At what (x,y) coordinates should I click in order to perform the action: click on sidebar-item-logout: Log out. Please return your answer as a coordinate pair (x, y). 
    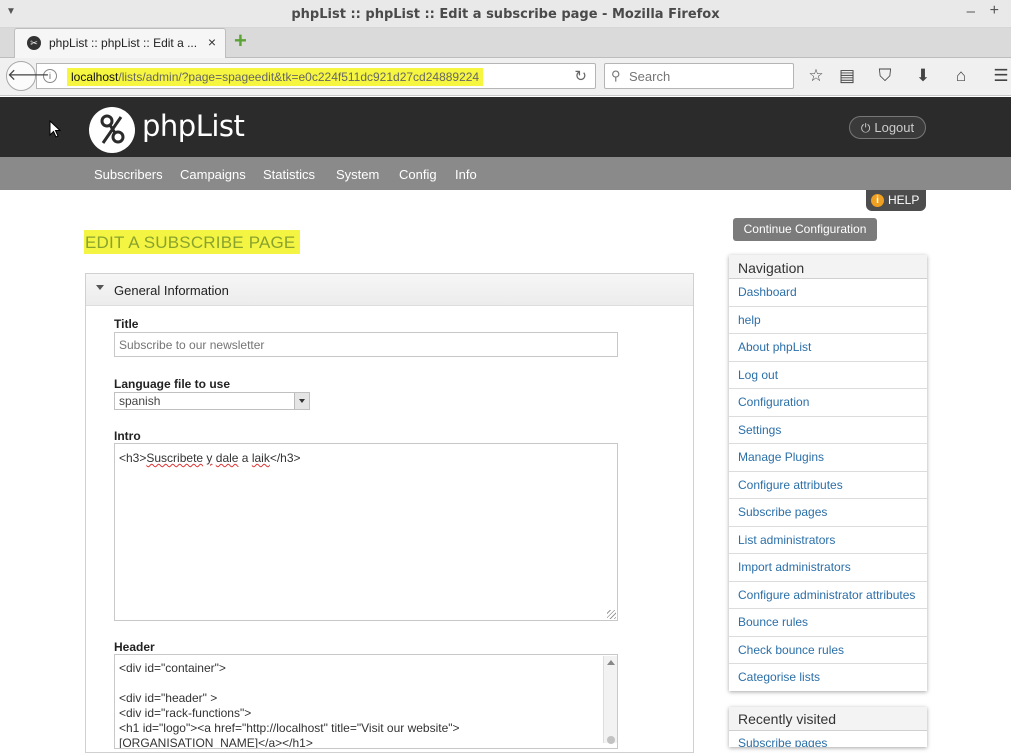
    Looking at the image, I should click on (828, 375).